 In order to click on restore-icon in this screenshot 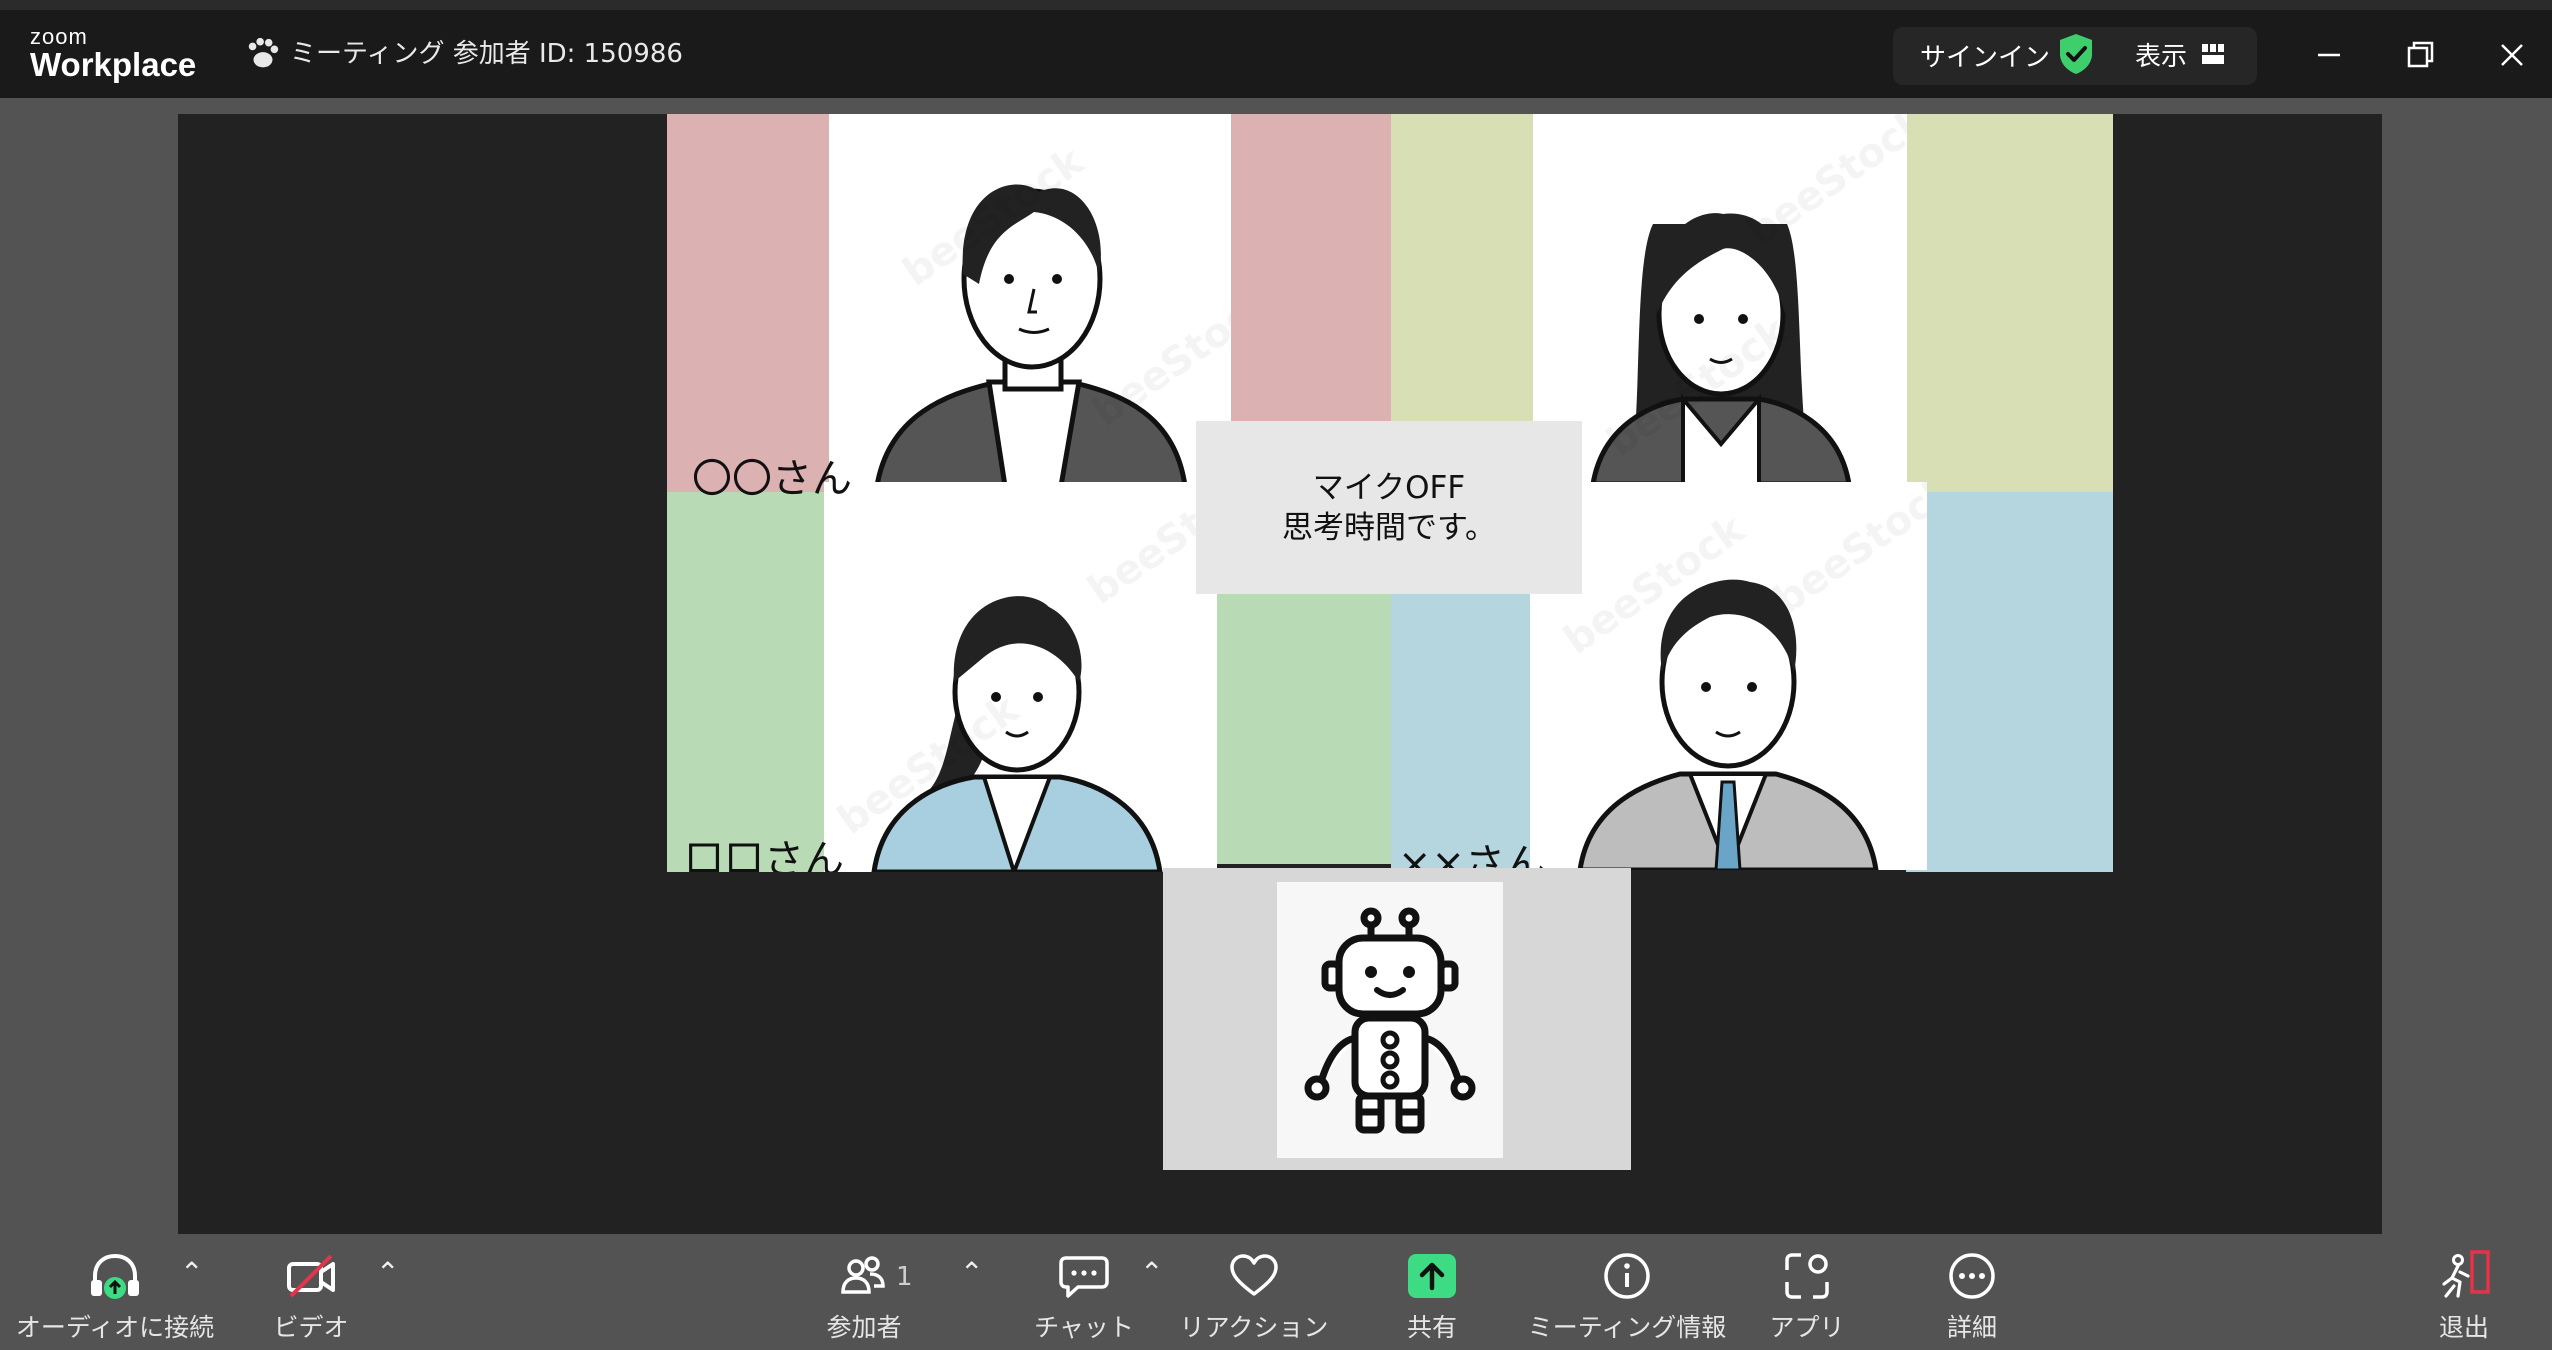, I will do `click(2420, 55)`.